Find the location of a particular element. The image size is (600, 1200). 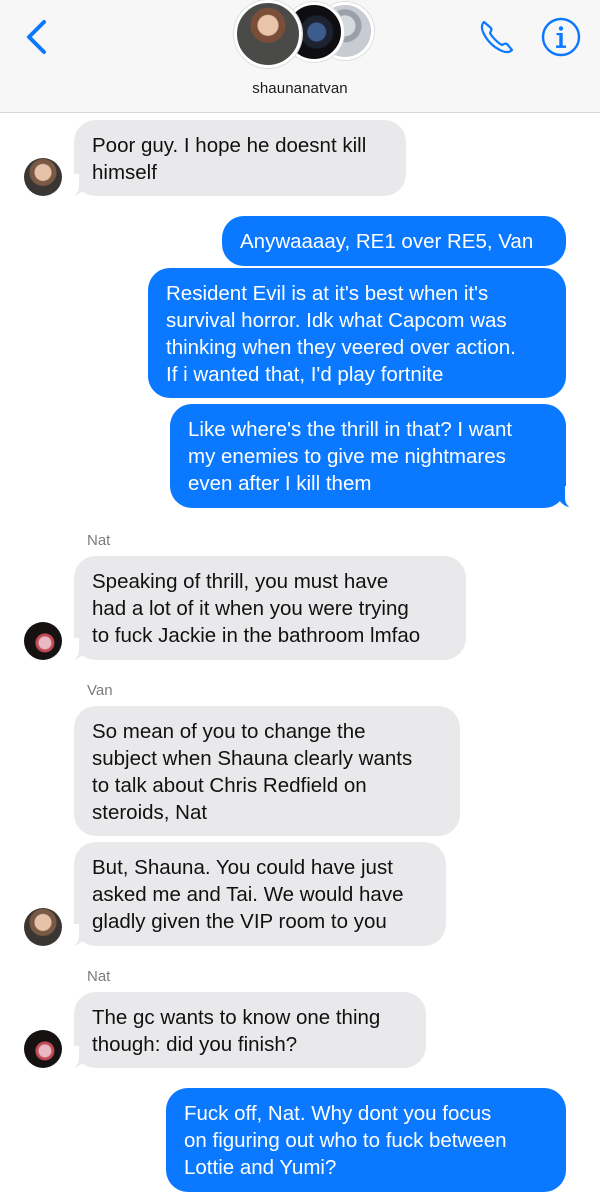

message-line: gladly given the VIP room to you is located at coordinates (239, 921).